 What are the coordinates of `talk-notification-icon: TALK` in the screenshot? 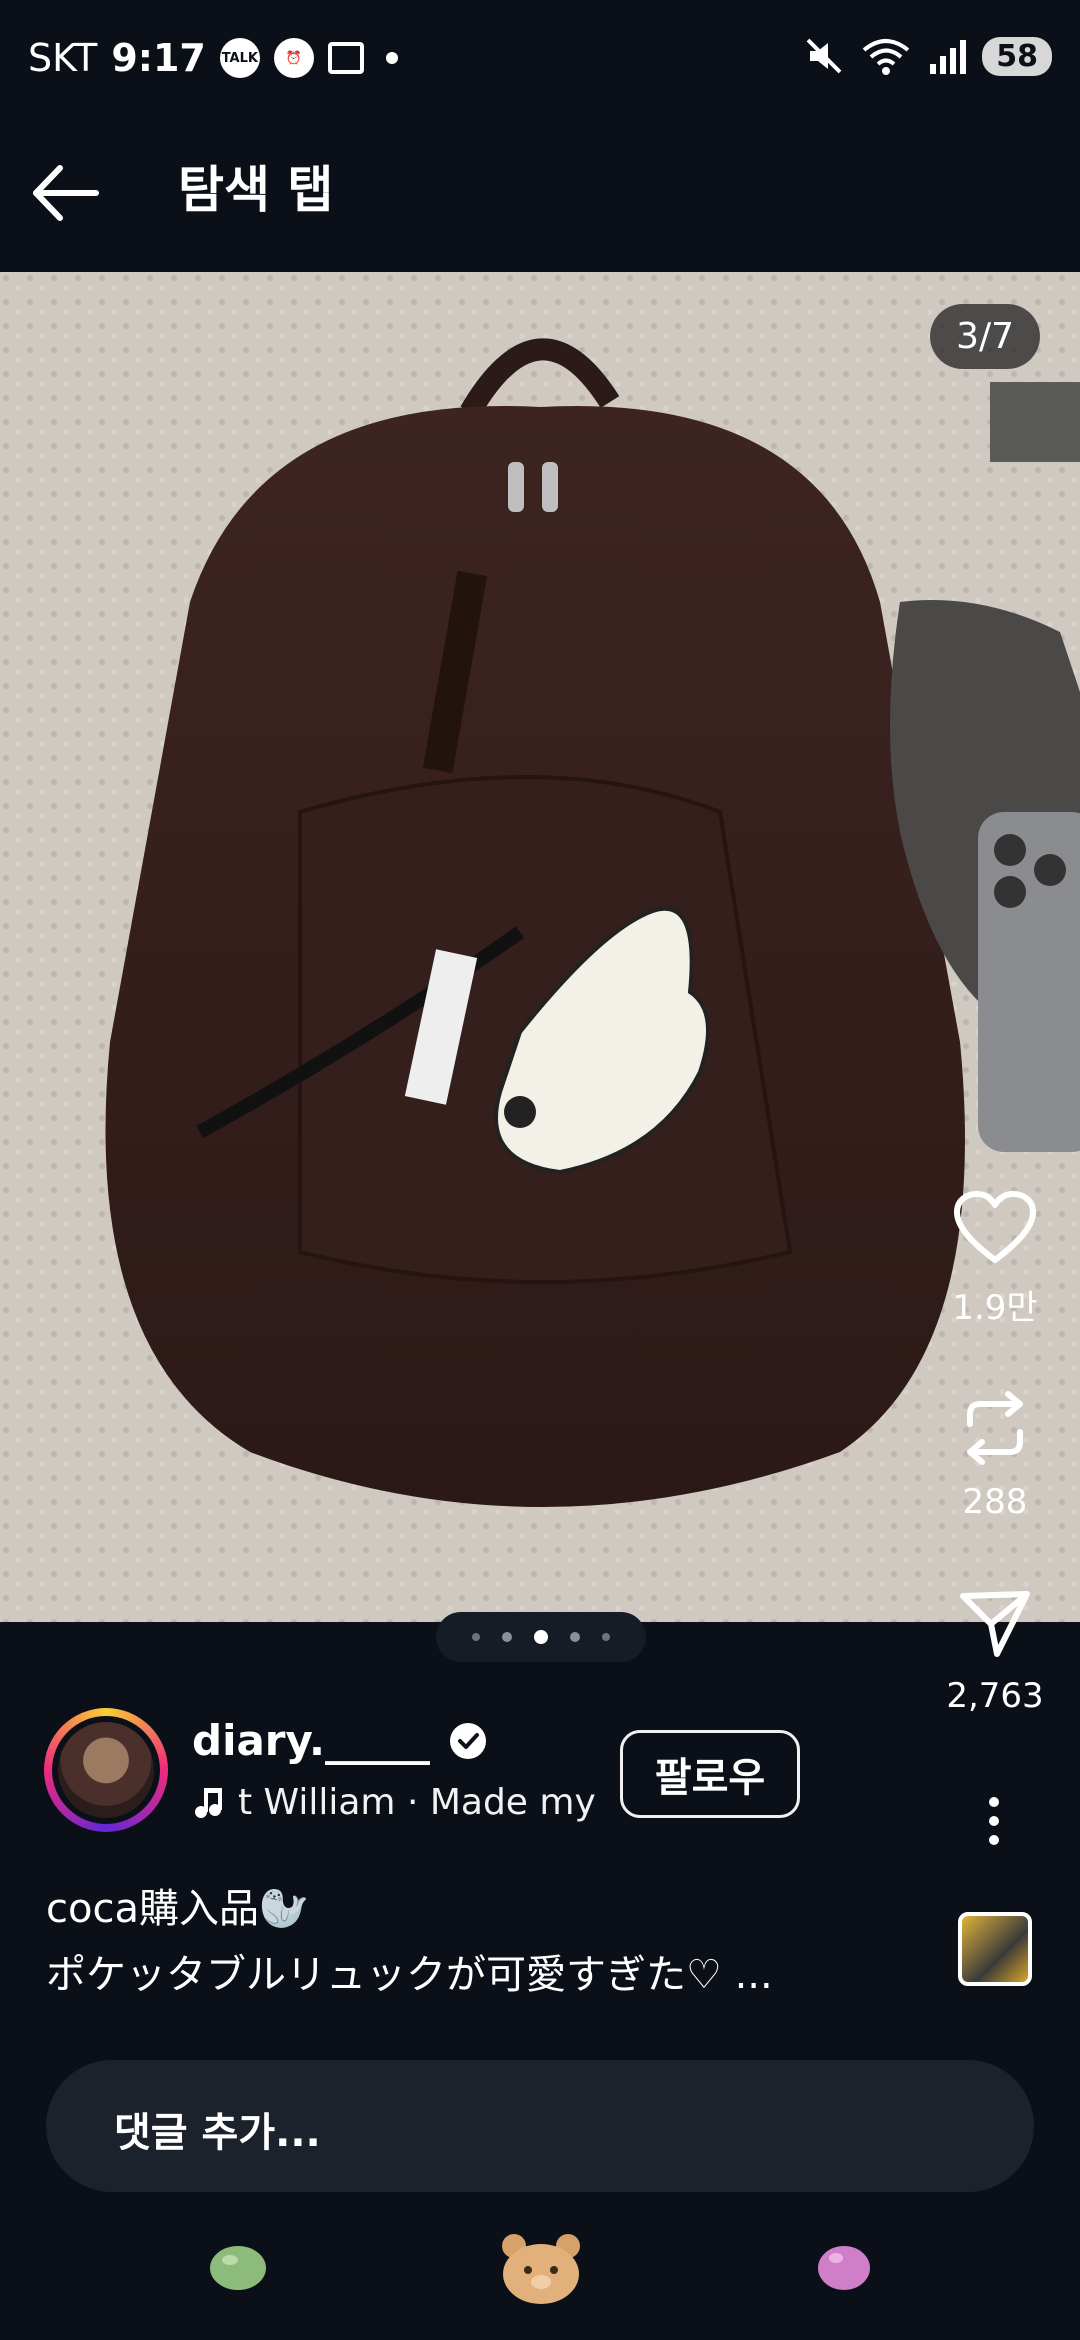 It's located at (239, 58).